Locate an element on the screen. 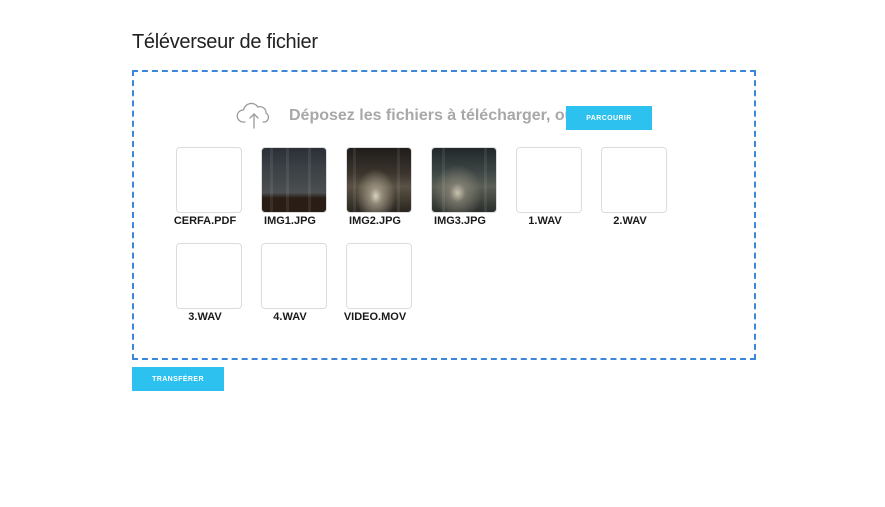 The width and height of the screenshot is (885, 507). file-name: CERFA.PDF is located at coordinates (205, 221).